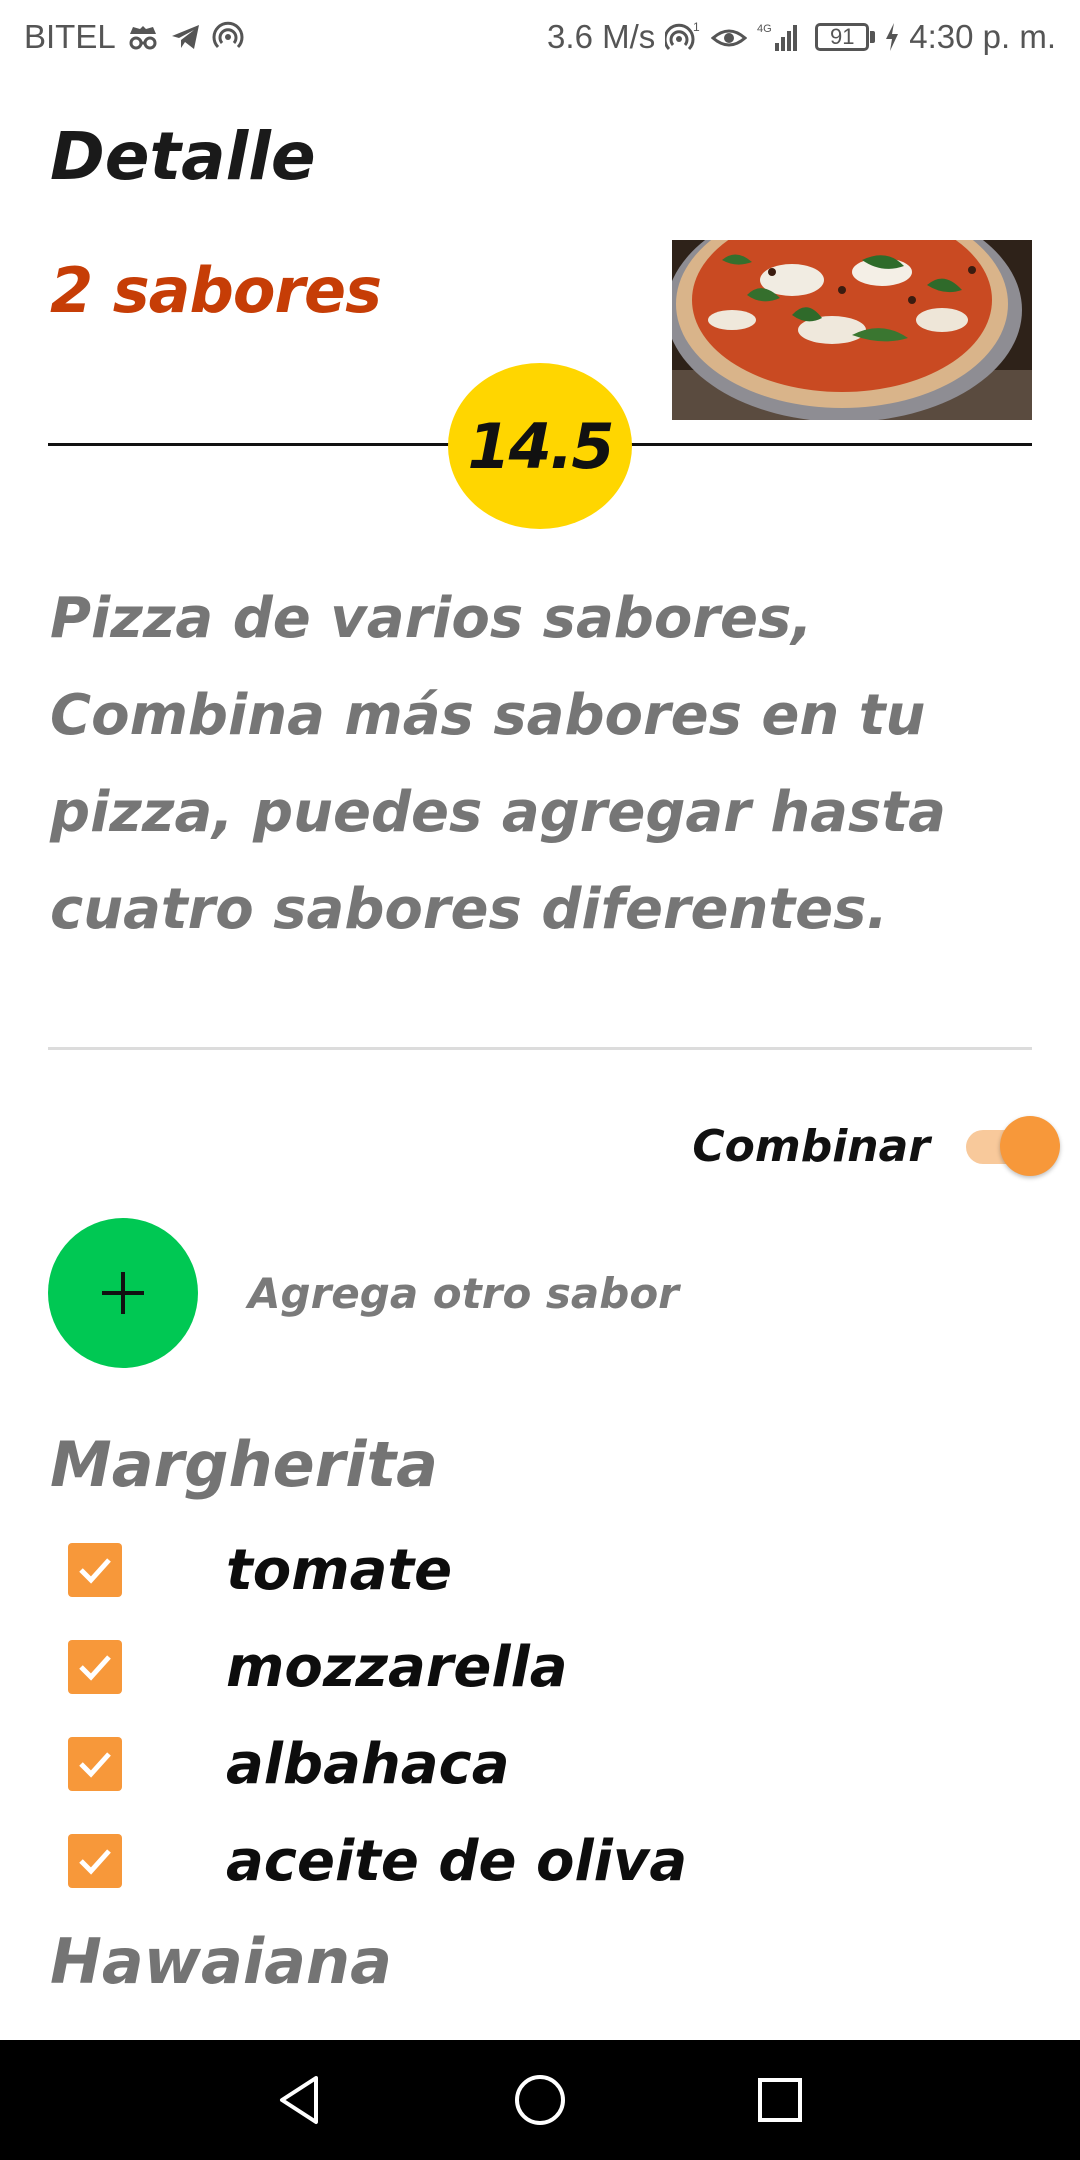 The image size is (1080, 2160). Describe the element at coordinates (764, 29) in the screenshot. I see `network-type: 4G` at that location.